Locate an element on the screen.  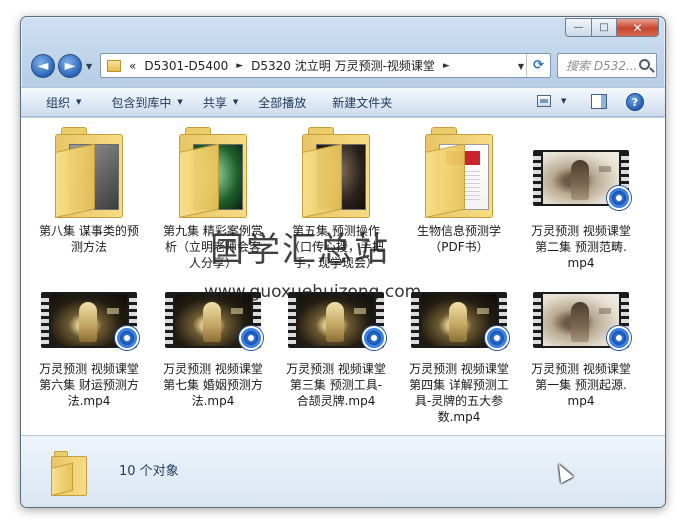
refresh-icon: ⟳ is located at coordinates (538, 65).